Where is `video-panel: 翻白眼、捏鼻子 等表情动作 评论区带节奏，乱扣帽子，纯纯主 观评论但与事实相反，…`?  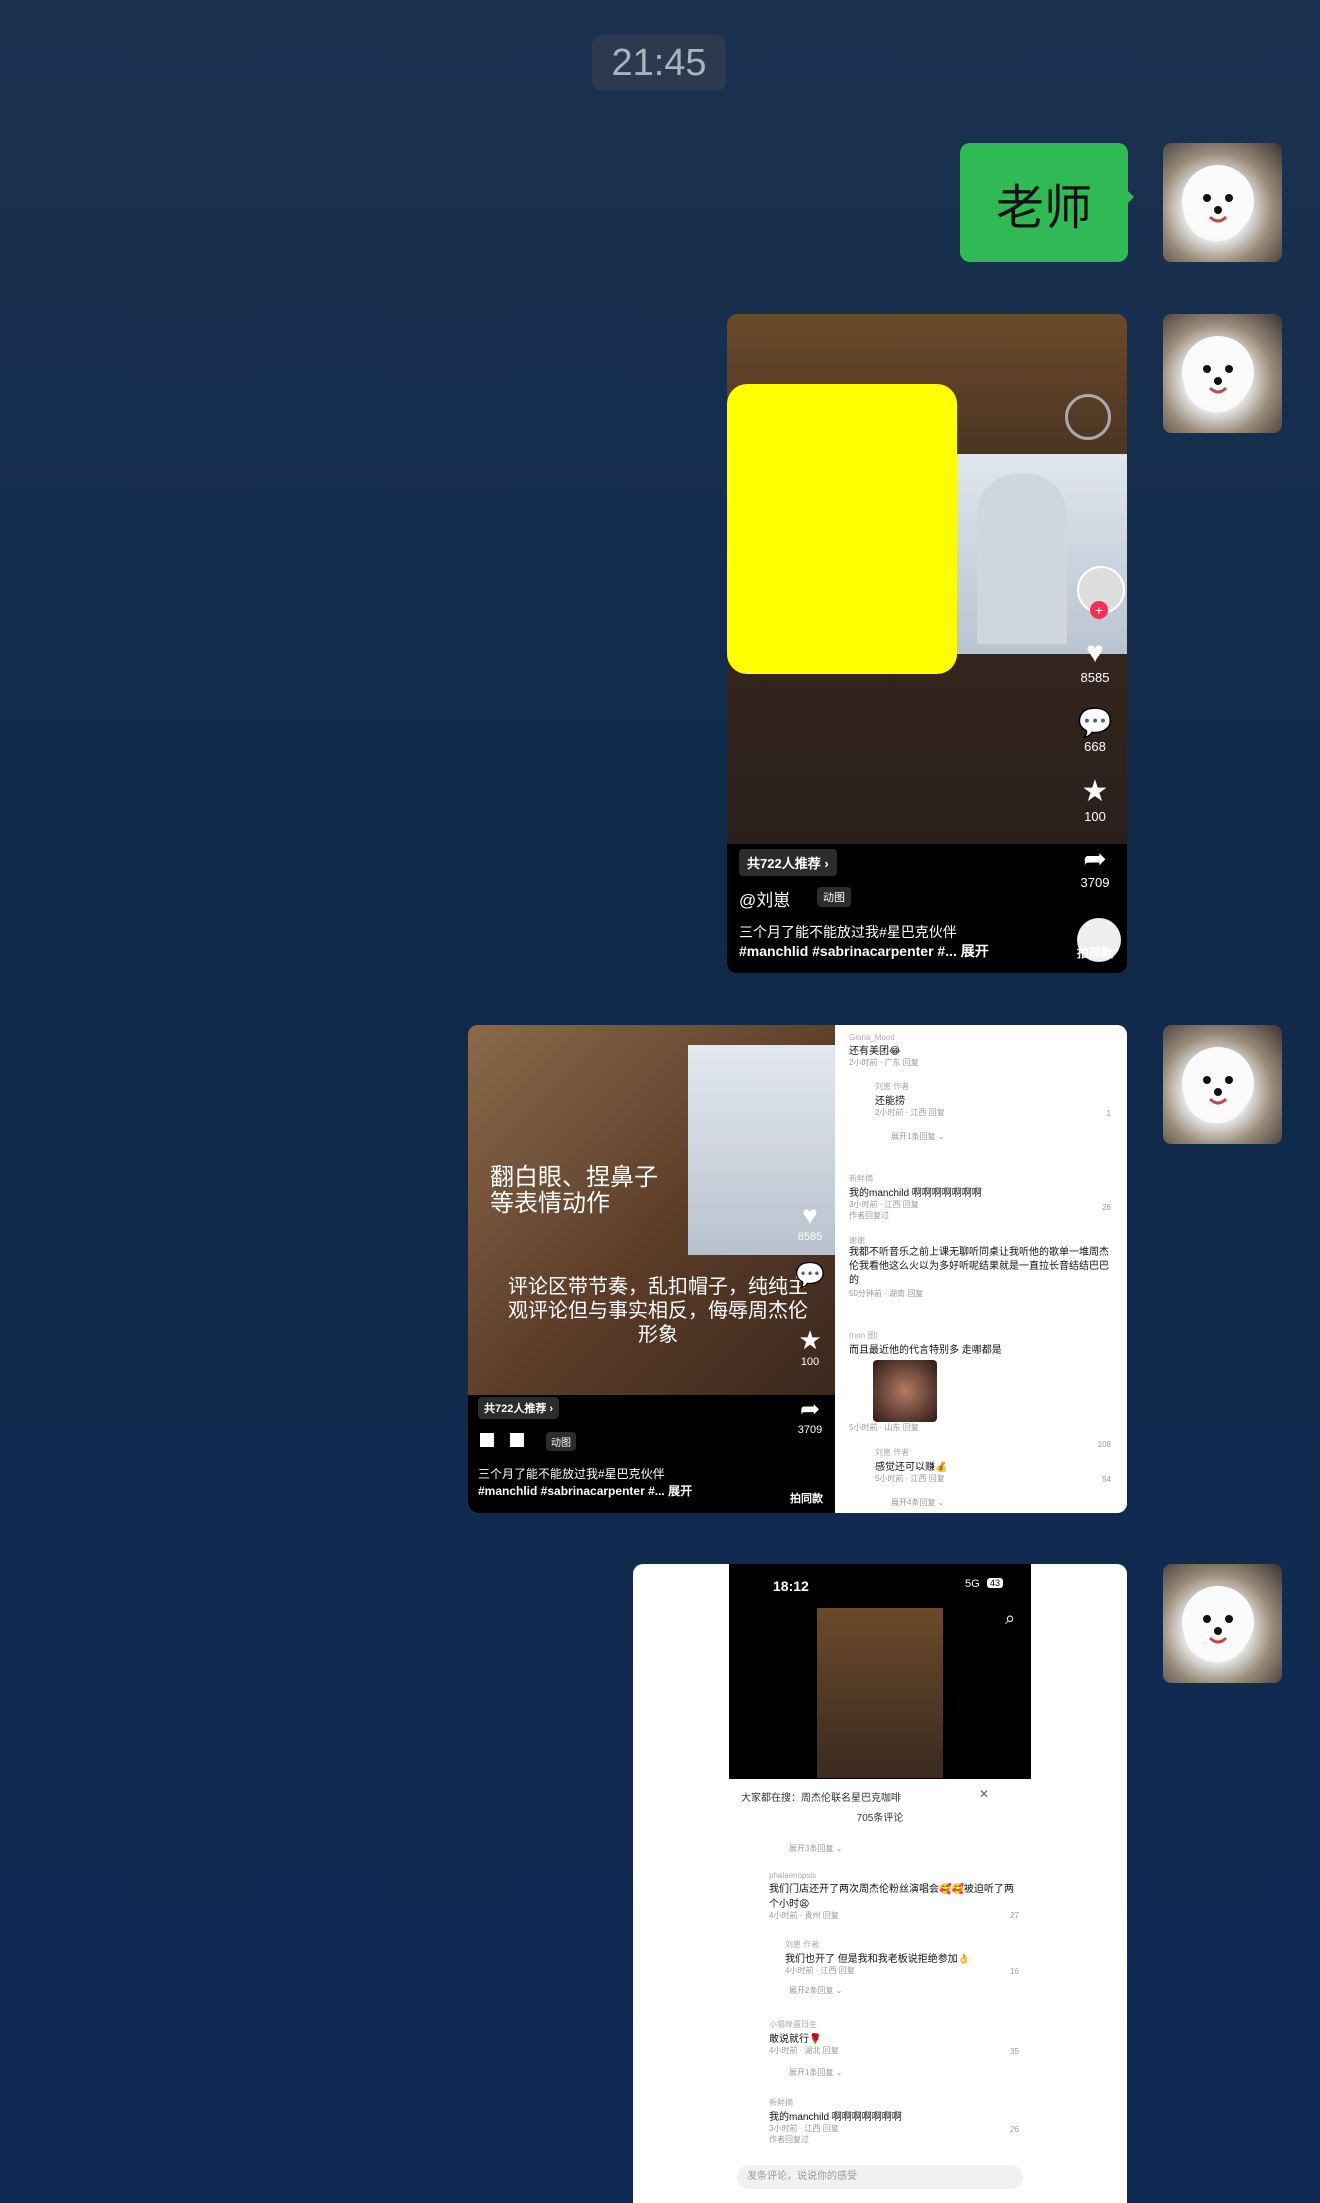 video-panel: 翻白眼、捏鼻子 等表情动作 评论区带节奏，乱扣帽子，纯纯主 观评论但与事实相反，… is located at coordinates (651, 1269).